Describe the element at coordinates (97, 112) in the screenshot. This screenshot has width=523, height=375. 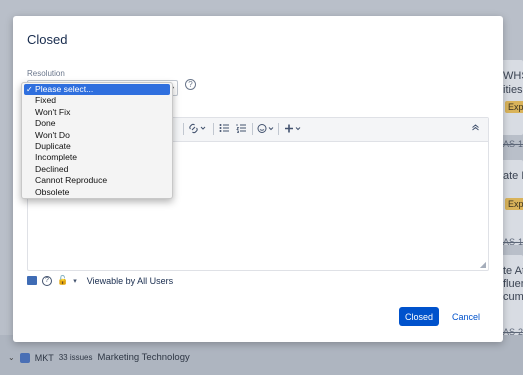
I see `resolution-option: Won't Fix` at that location.